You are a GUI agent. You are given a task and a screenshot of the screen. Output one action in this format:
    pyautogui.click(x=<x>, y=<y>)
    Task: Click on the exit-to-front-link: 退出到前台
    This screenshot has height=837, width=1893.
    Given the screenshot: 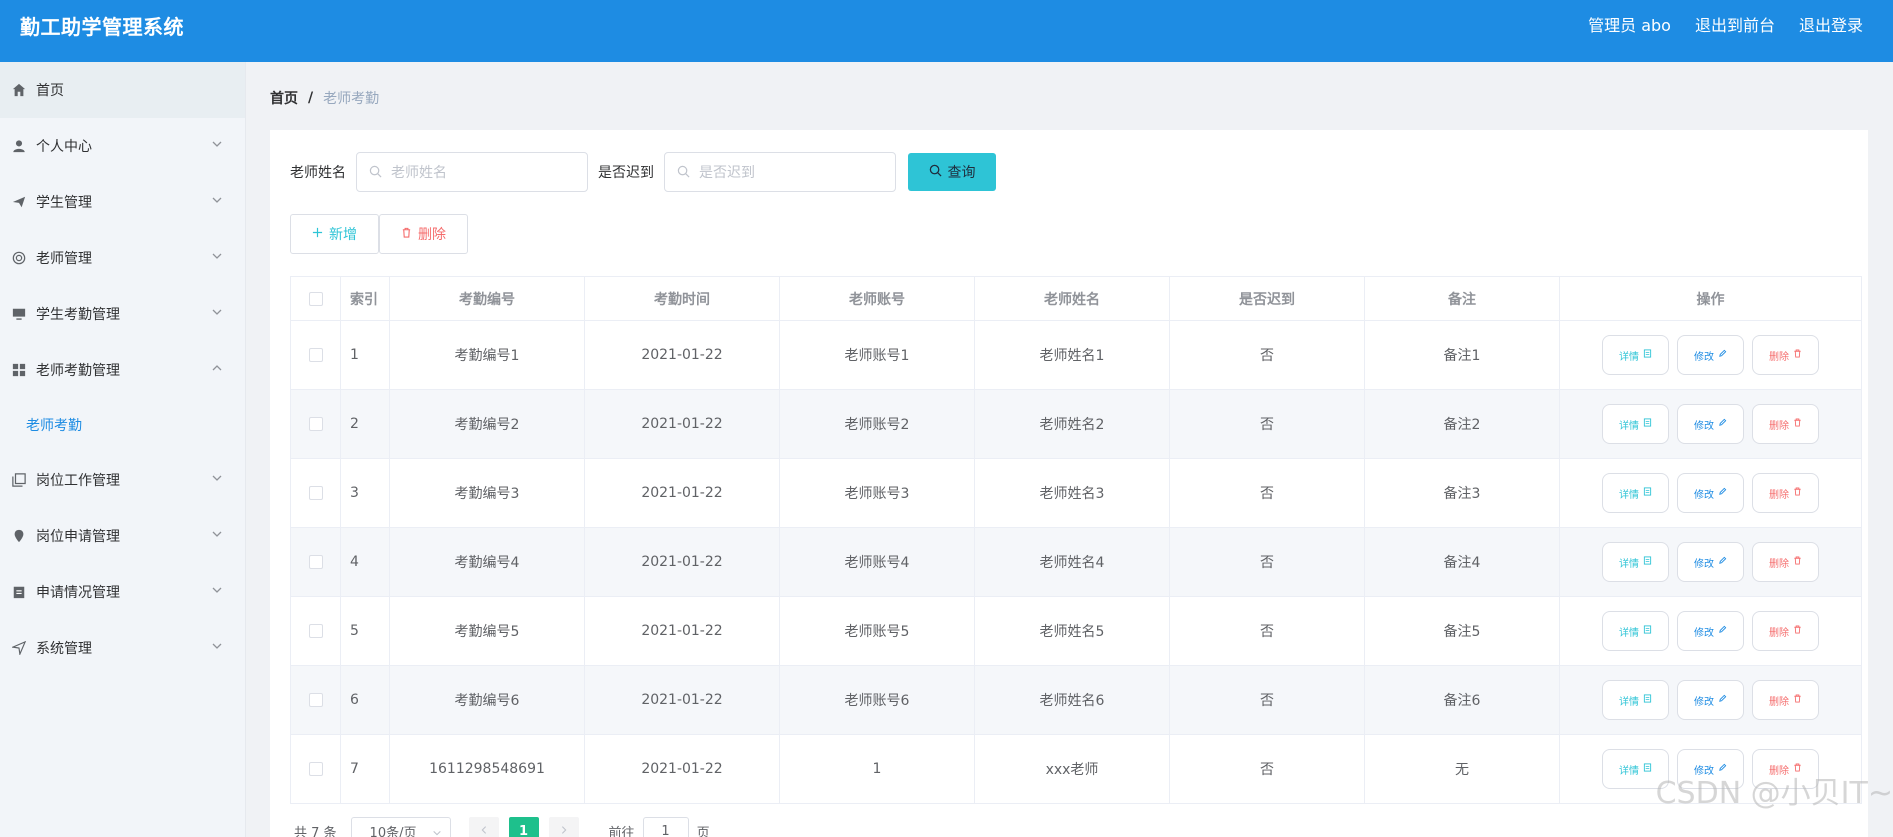 What is the action you would take?
    pyautogui.click(x=1735, y=24)
    